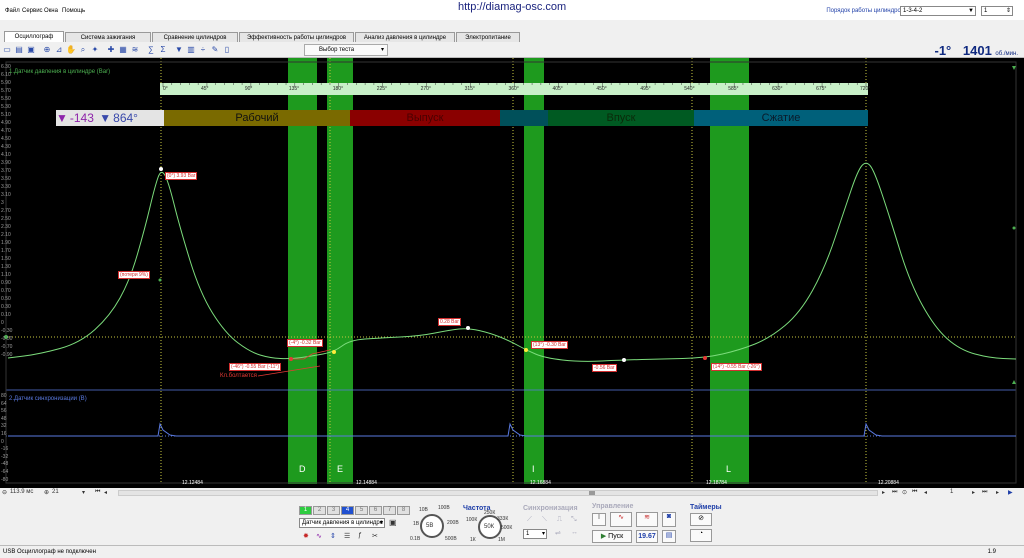  I want to click on ch1-scroll-up-icon, so click(1014, 68).